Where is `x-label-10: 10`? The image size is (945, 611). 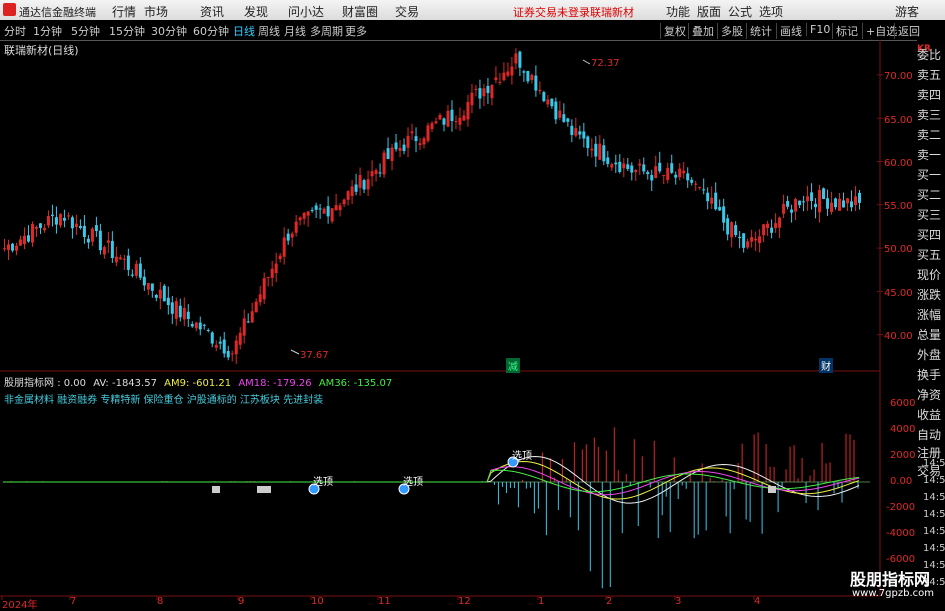 x-label-10: 10 is located at coordinates (317, 601).